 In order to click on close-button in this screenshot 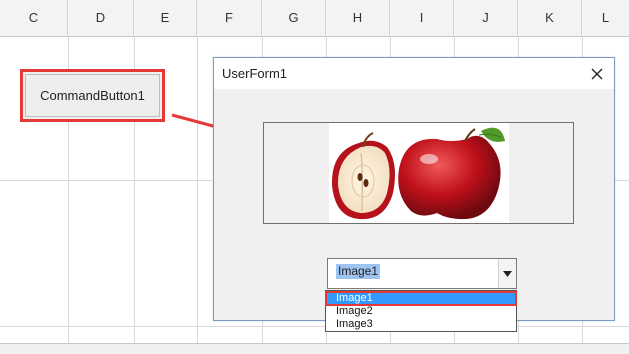, I will do `click(597, 73)`.